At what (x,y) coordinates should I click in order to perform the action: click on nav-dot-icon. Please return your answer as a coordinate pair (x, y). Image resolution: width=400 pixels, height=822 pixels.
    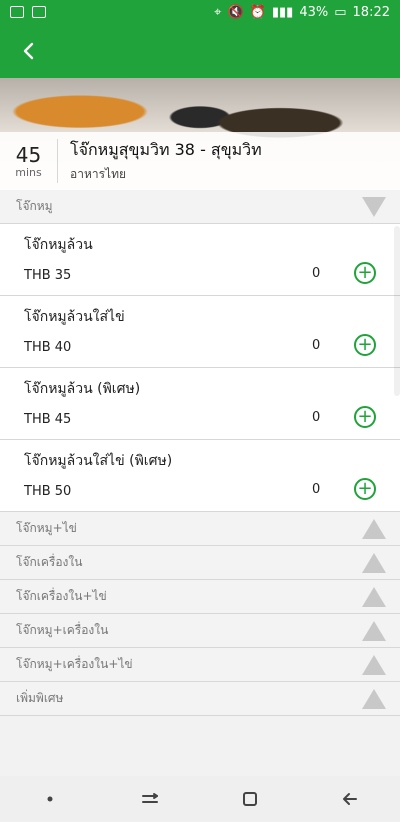
    Looking at the image, I should click on (50, 799).